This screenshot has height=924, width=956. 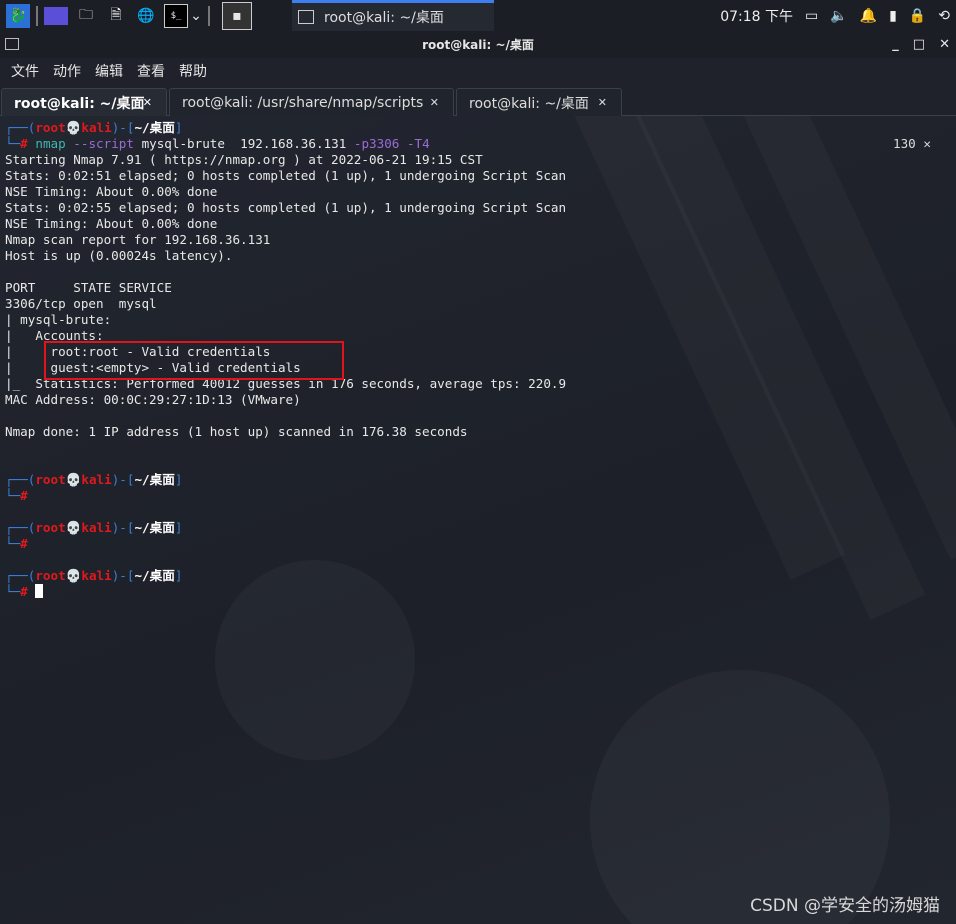 I want to click on taskbar-task-terminal: root@kali: ~/桌面, so click(x=393, y=15).